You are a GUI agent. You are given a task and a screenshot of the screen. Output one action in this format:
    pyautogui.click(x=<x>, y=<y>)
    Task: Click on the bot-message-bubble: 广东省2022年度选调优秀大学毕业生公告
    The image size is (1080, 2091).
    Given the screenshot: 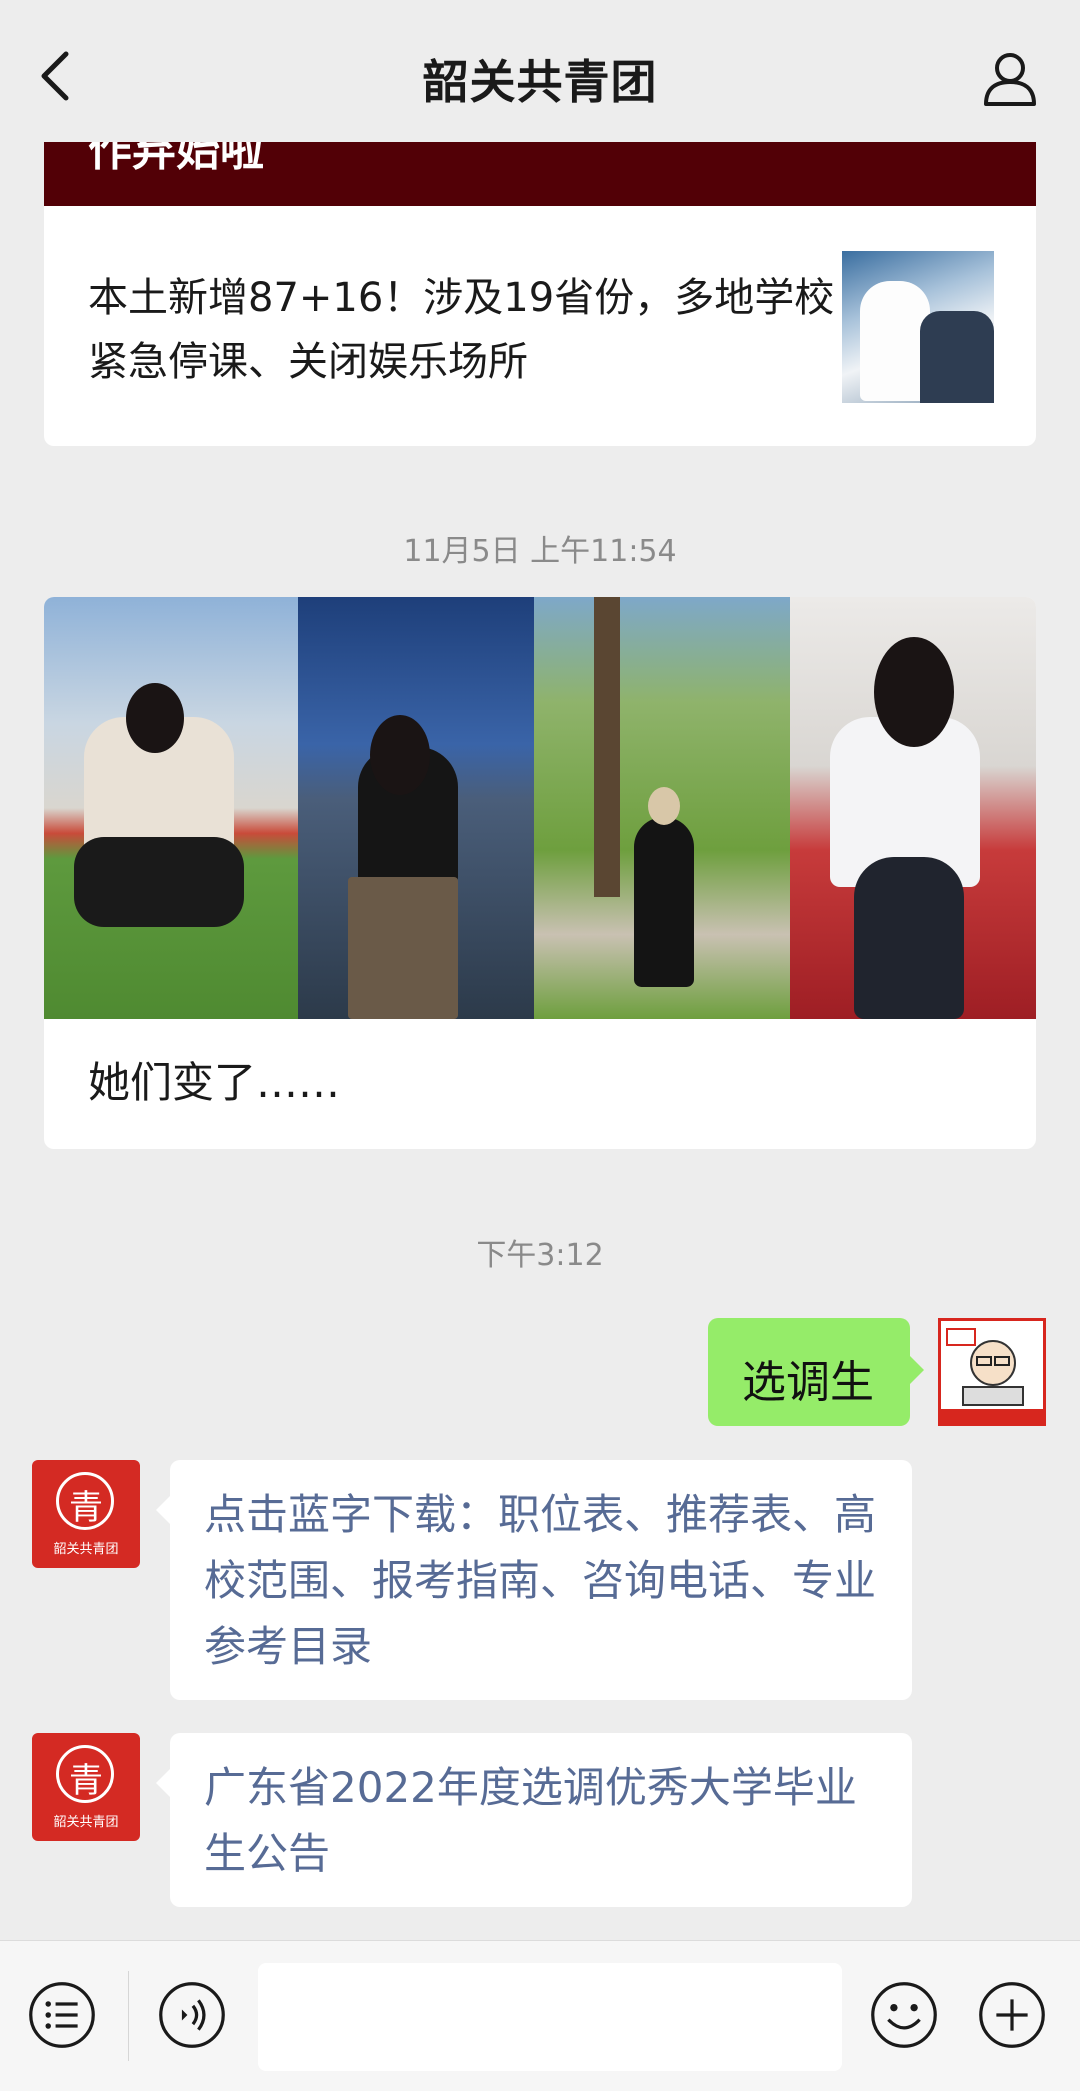 What is the action you would take?
    pyautogui.click(x=534, y=1820)
    